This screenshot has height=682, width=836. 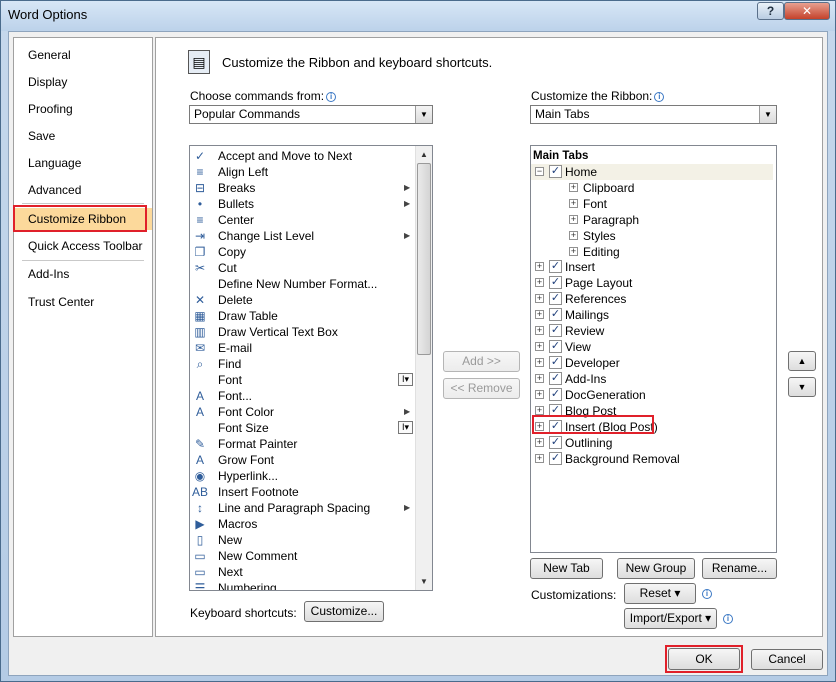 What do you see at coordinates (303, 236) in the screenshot?
I see `command-item: ⇥ Change List Level ▶` at bounding box center [303, 236].